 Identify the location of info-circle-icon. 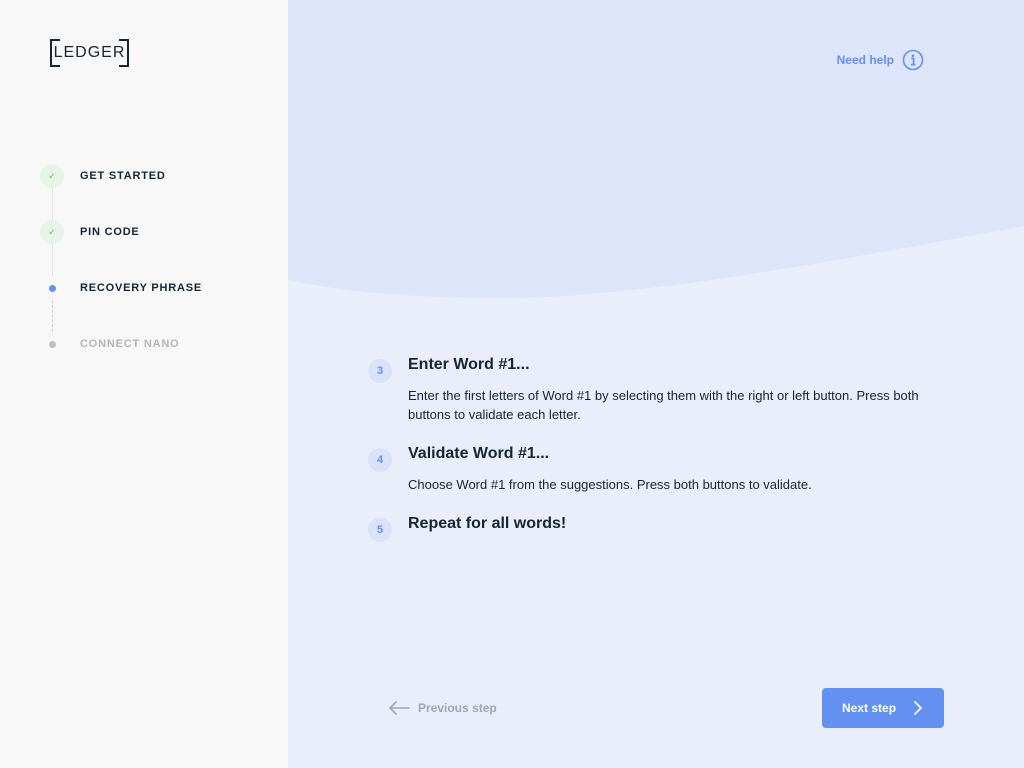
(913, 60).